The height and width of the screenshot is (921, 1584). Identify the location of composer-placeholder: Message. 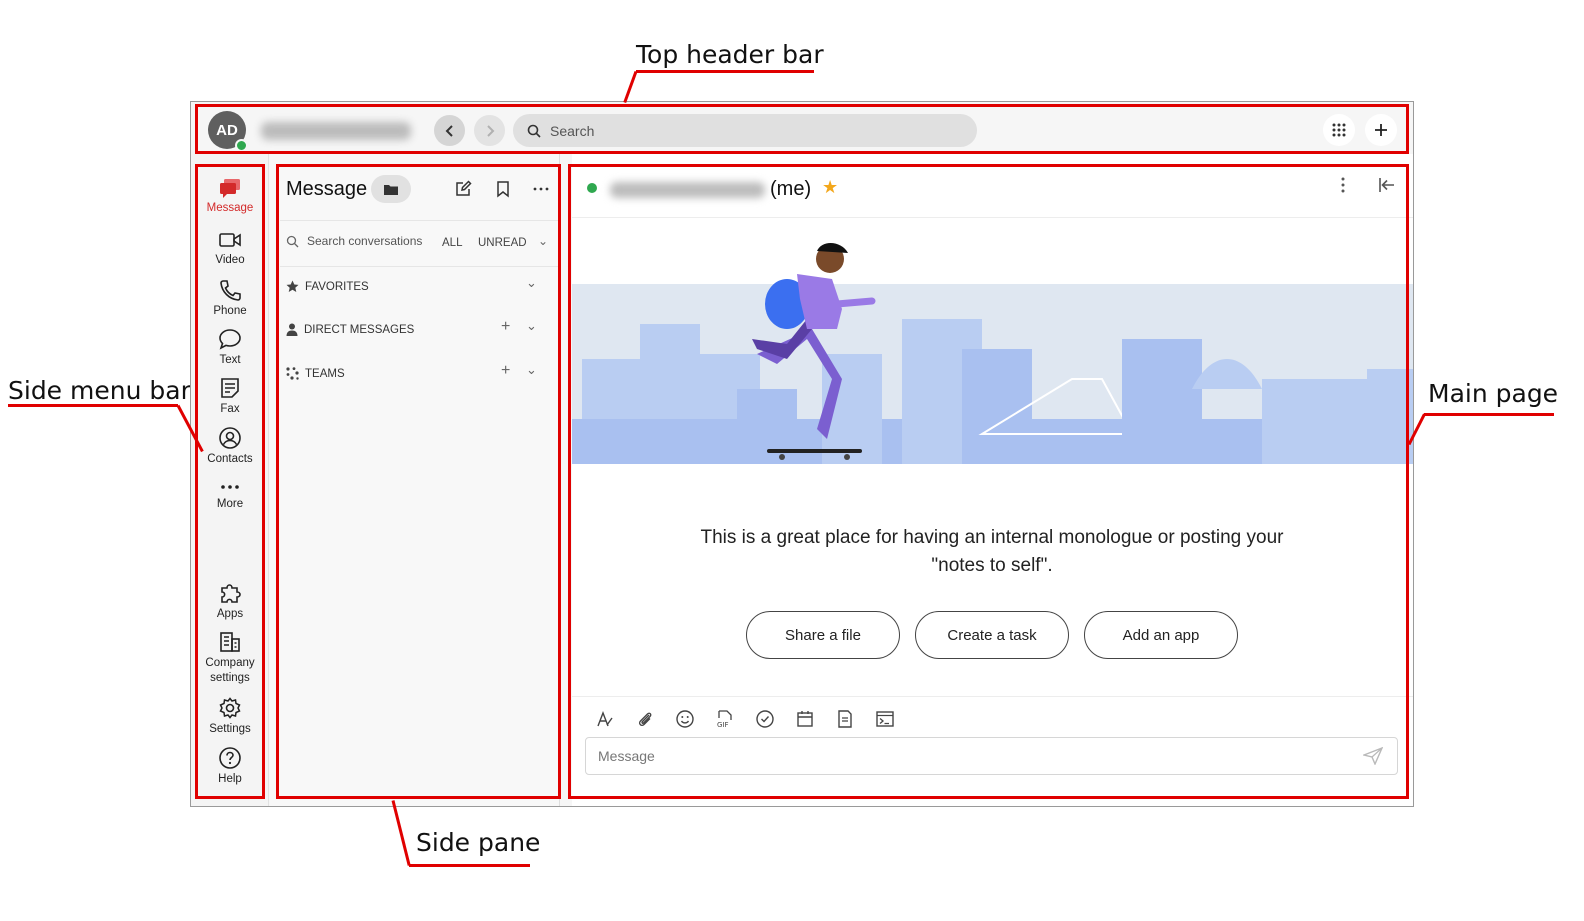
(626, 756).